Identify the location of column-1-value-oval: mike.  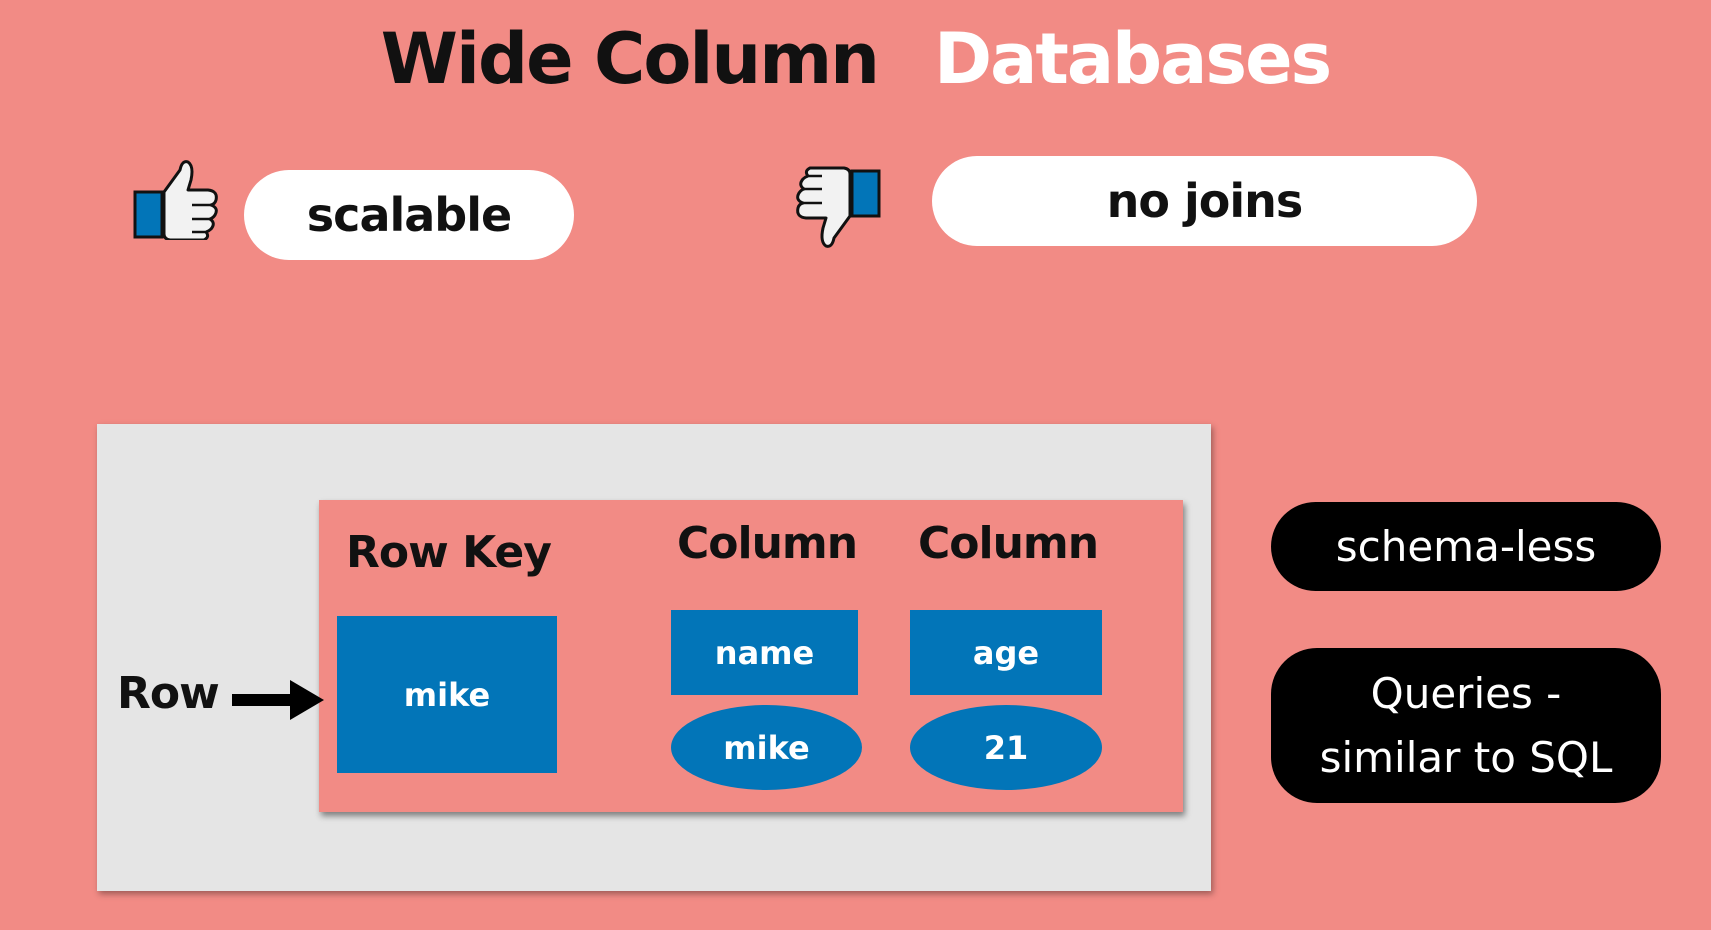
(766, 747).